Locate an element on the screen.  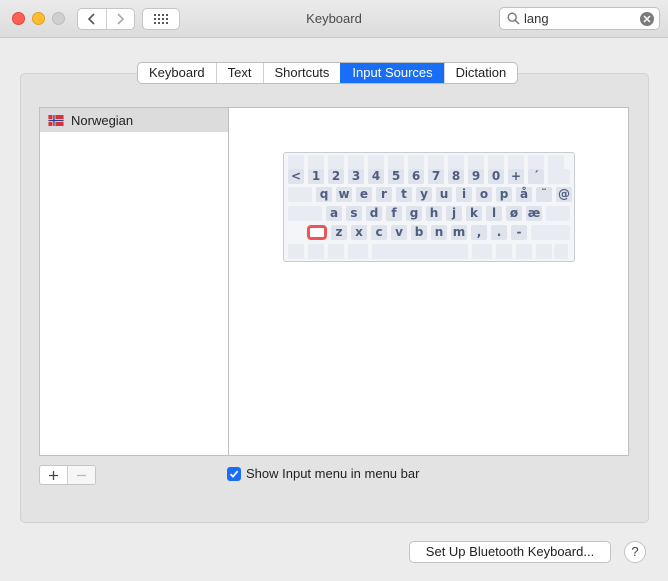
key-1: q is located at coordinates (324, 194).